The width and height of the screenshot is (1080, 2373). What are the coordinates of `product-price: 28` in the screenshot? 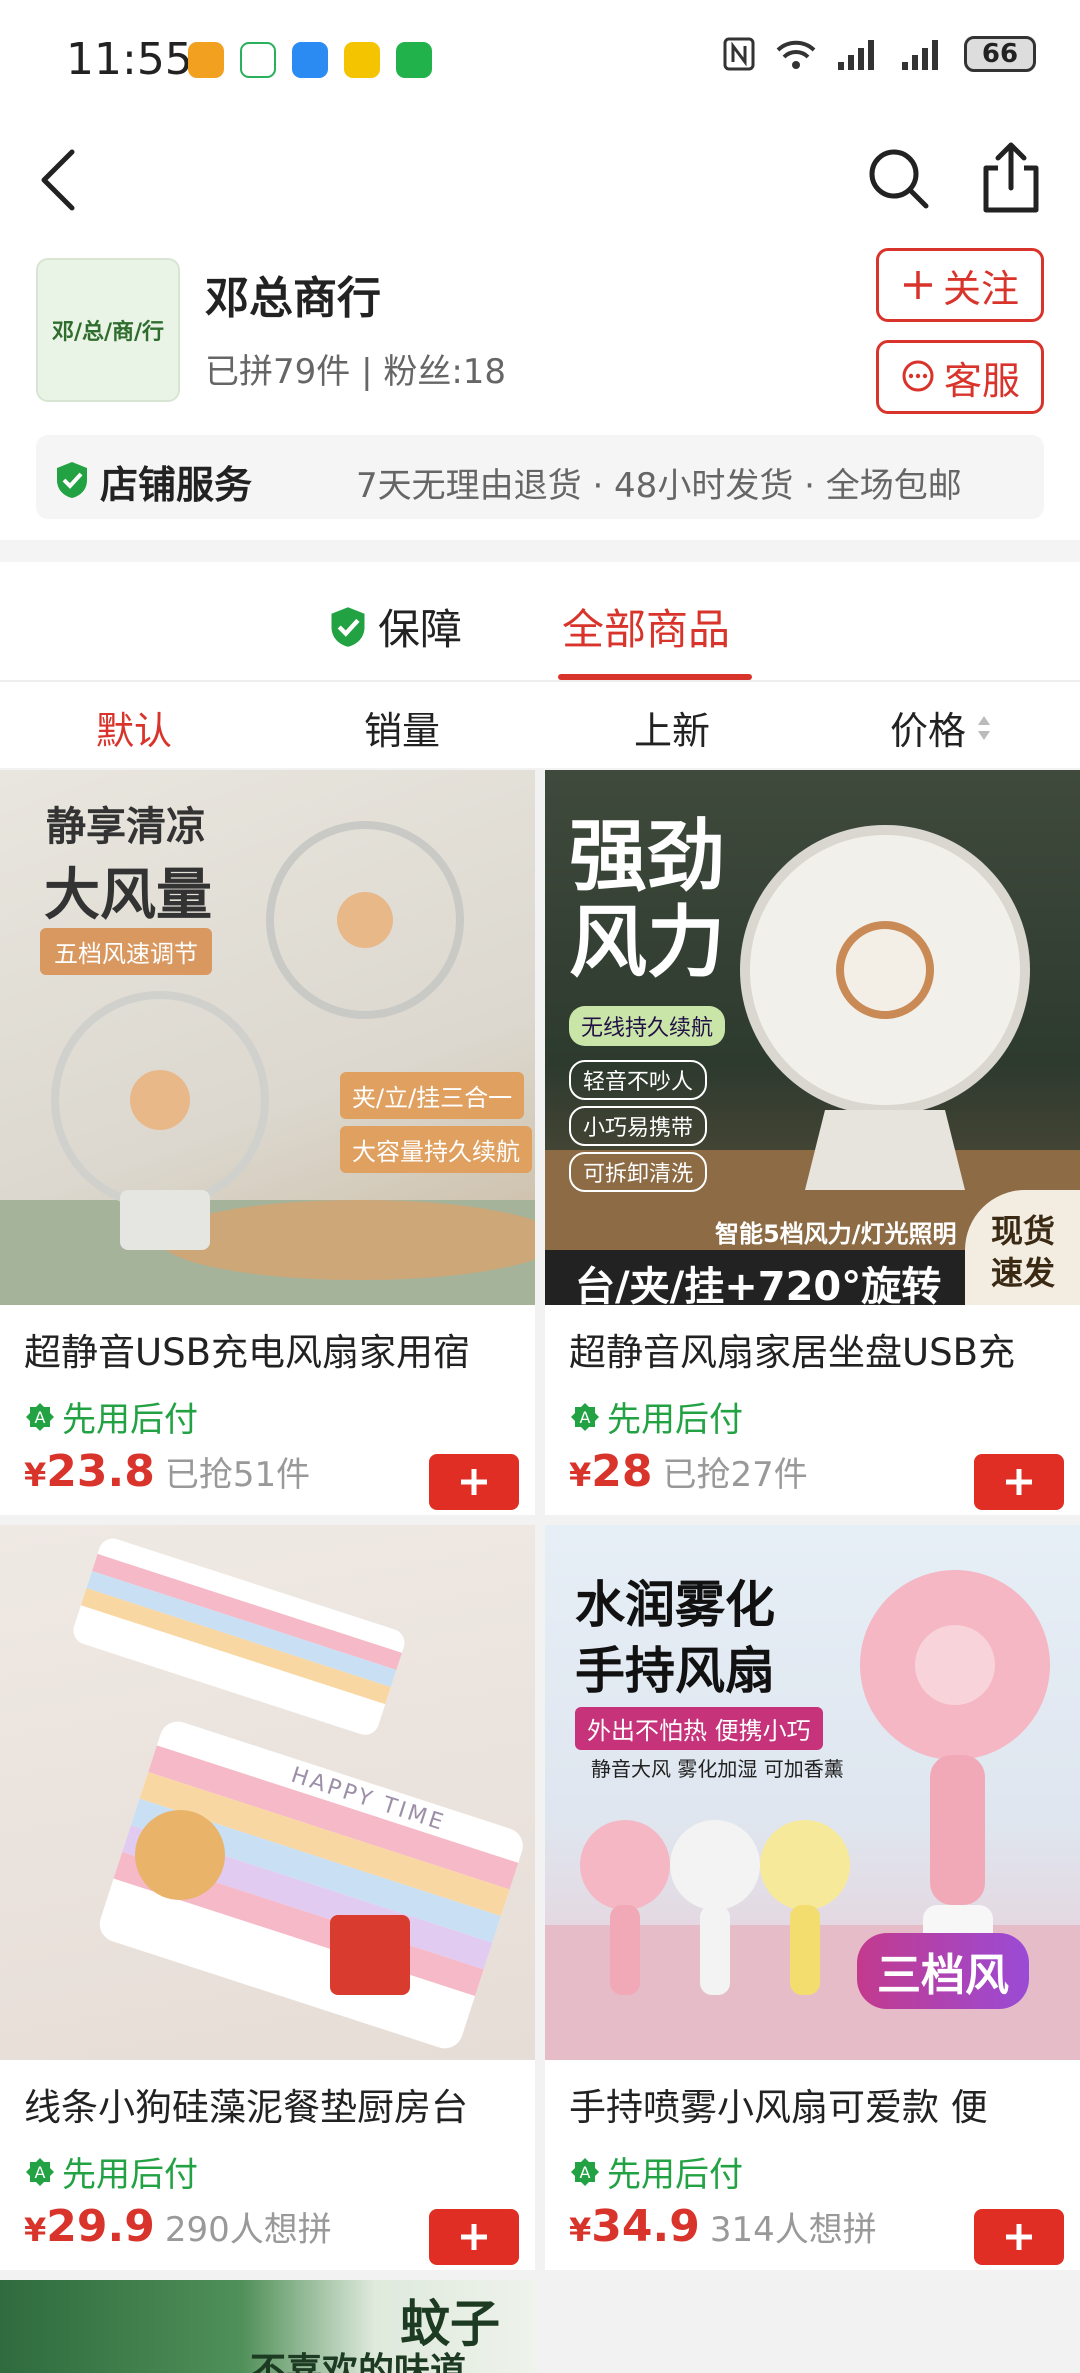 It's located at (622, 1471).